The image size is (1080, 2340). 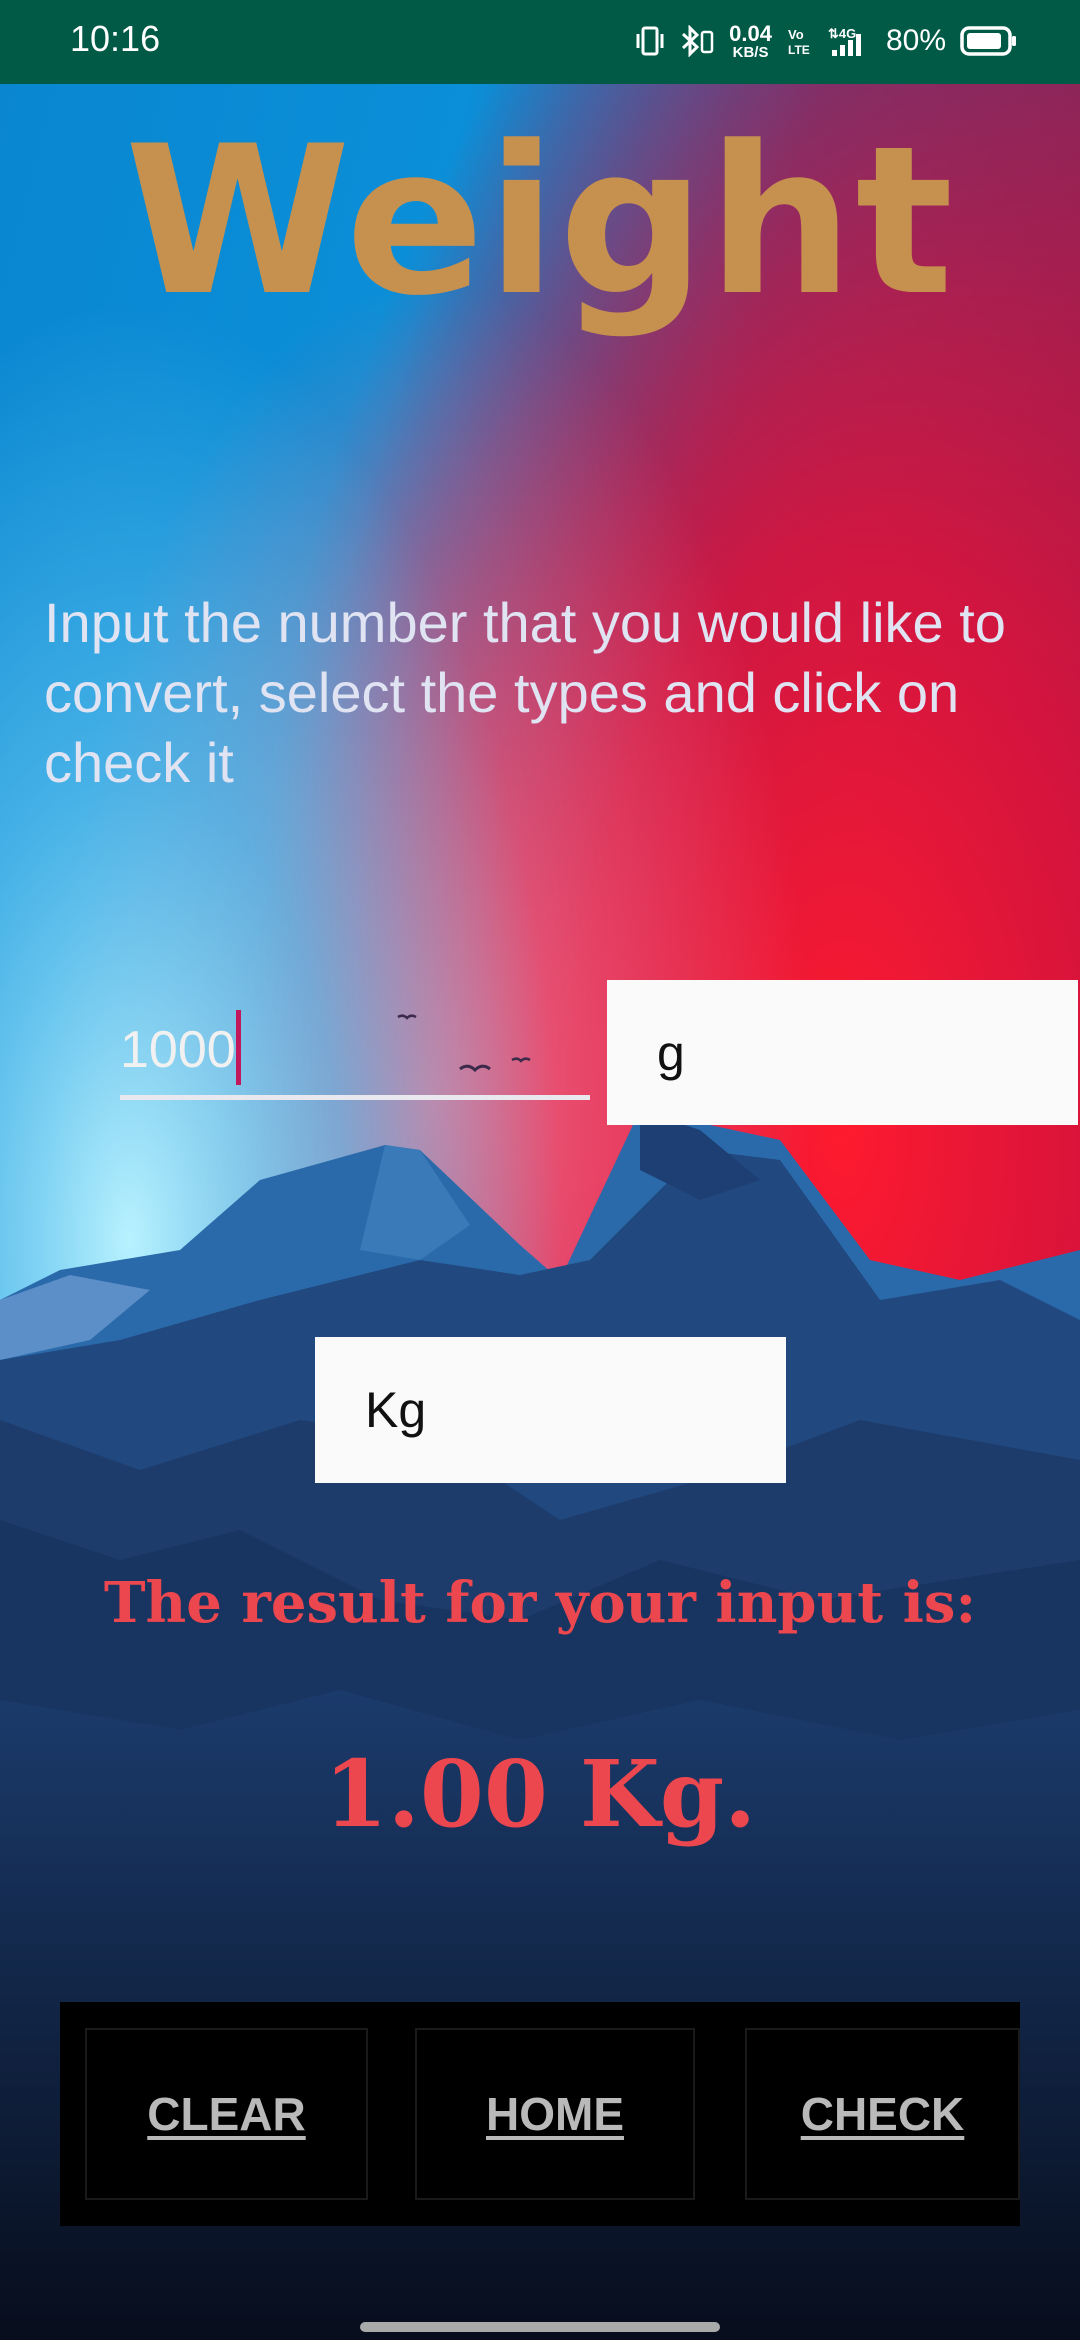 I want to click on clear-button: CLEAR, so click(x=226, y=2114).